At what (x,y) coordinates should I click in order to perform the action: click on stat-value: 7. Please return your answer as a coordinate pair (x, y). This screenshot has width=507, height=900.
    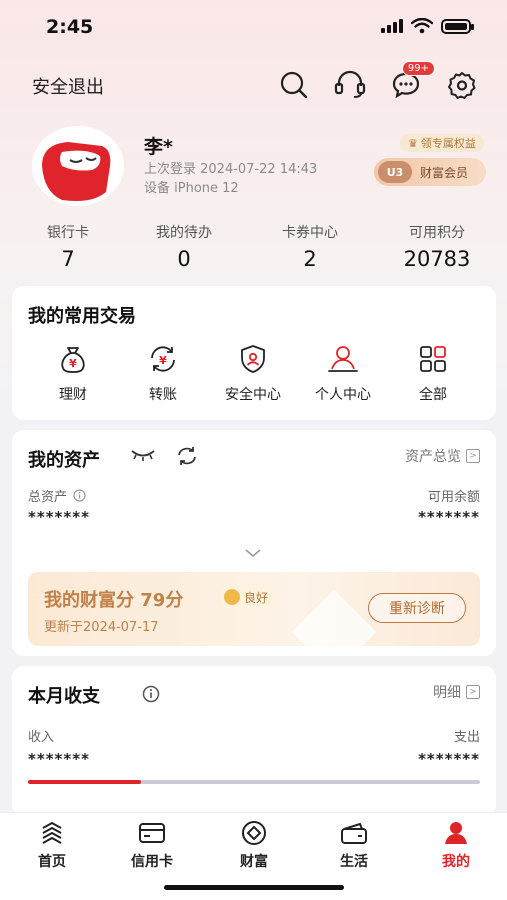
    Looking at the image, I should click on (68, 259).